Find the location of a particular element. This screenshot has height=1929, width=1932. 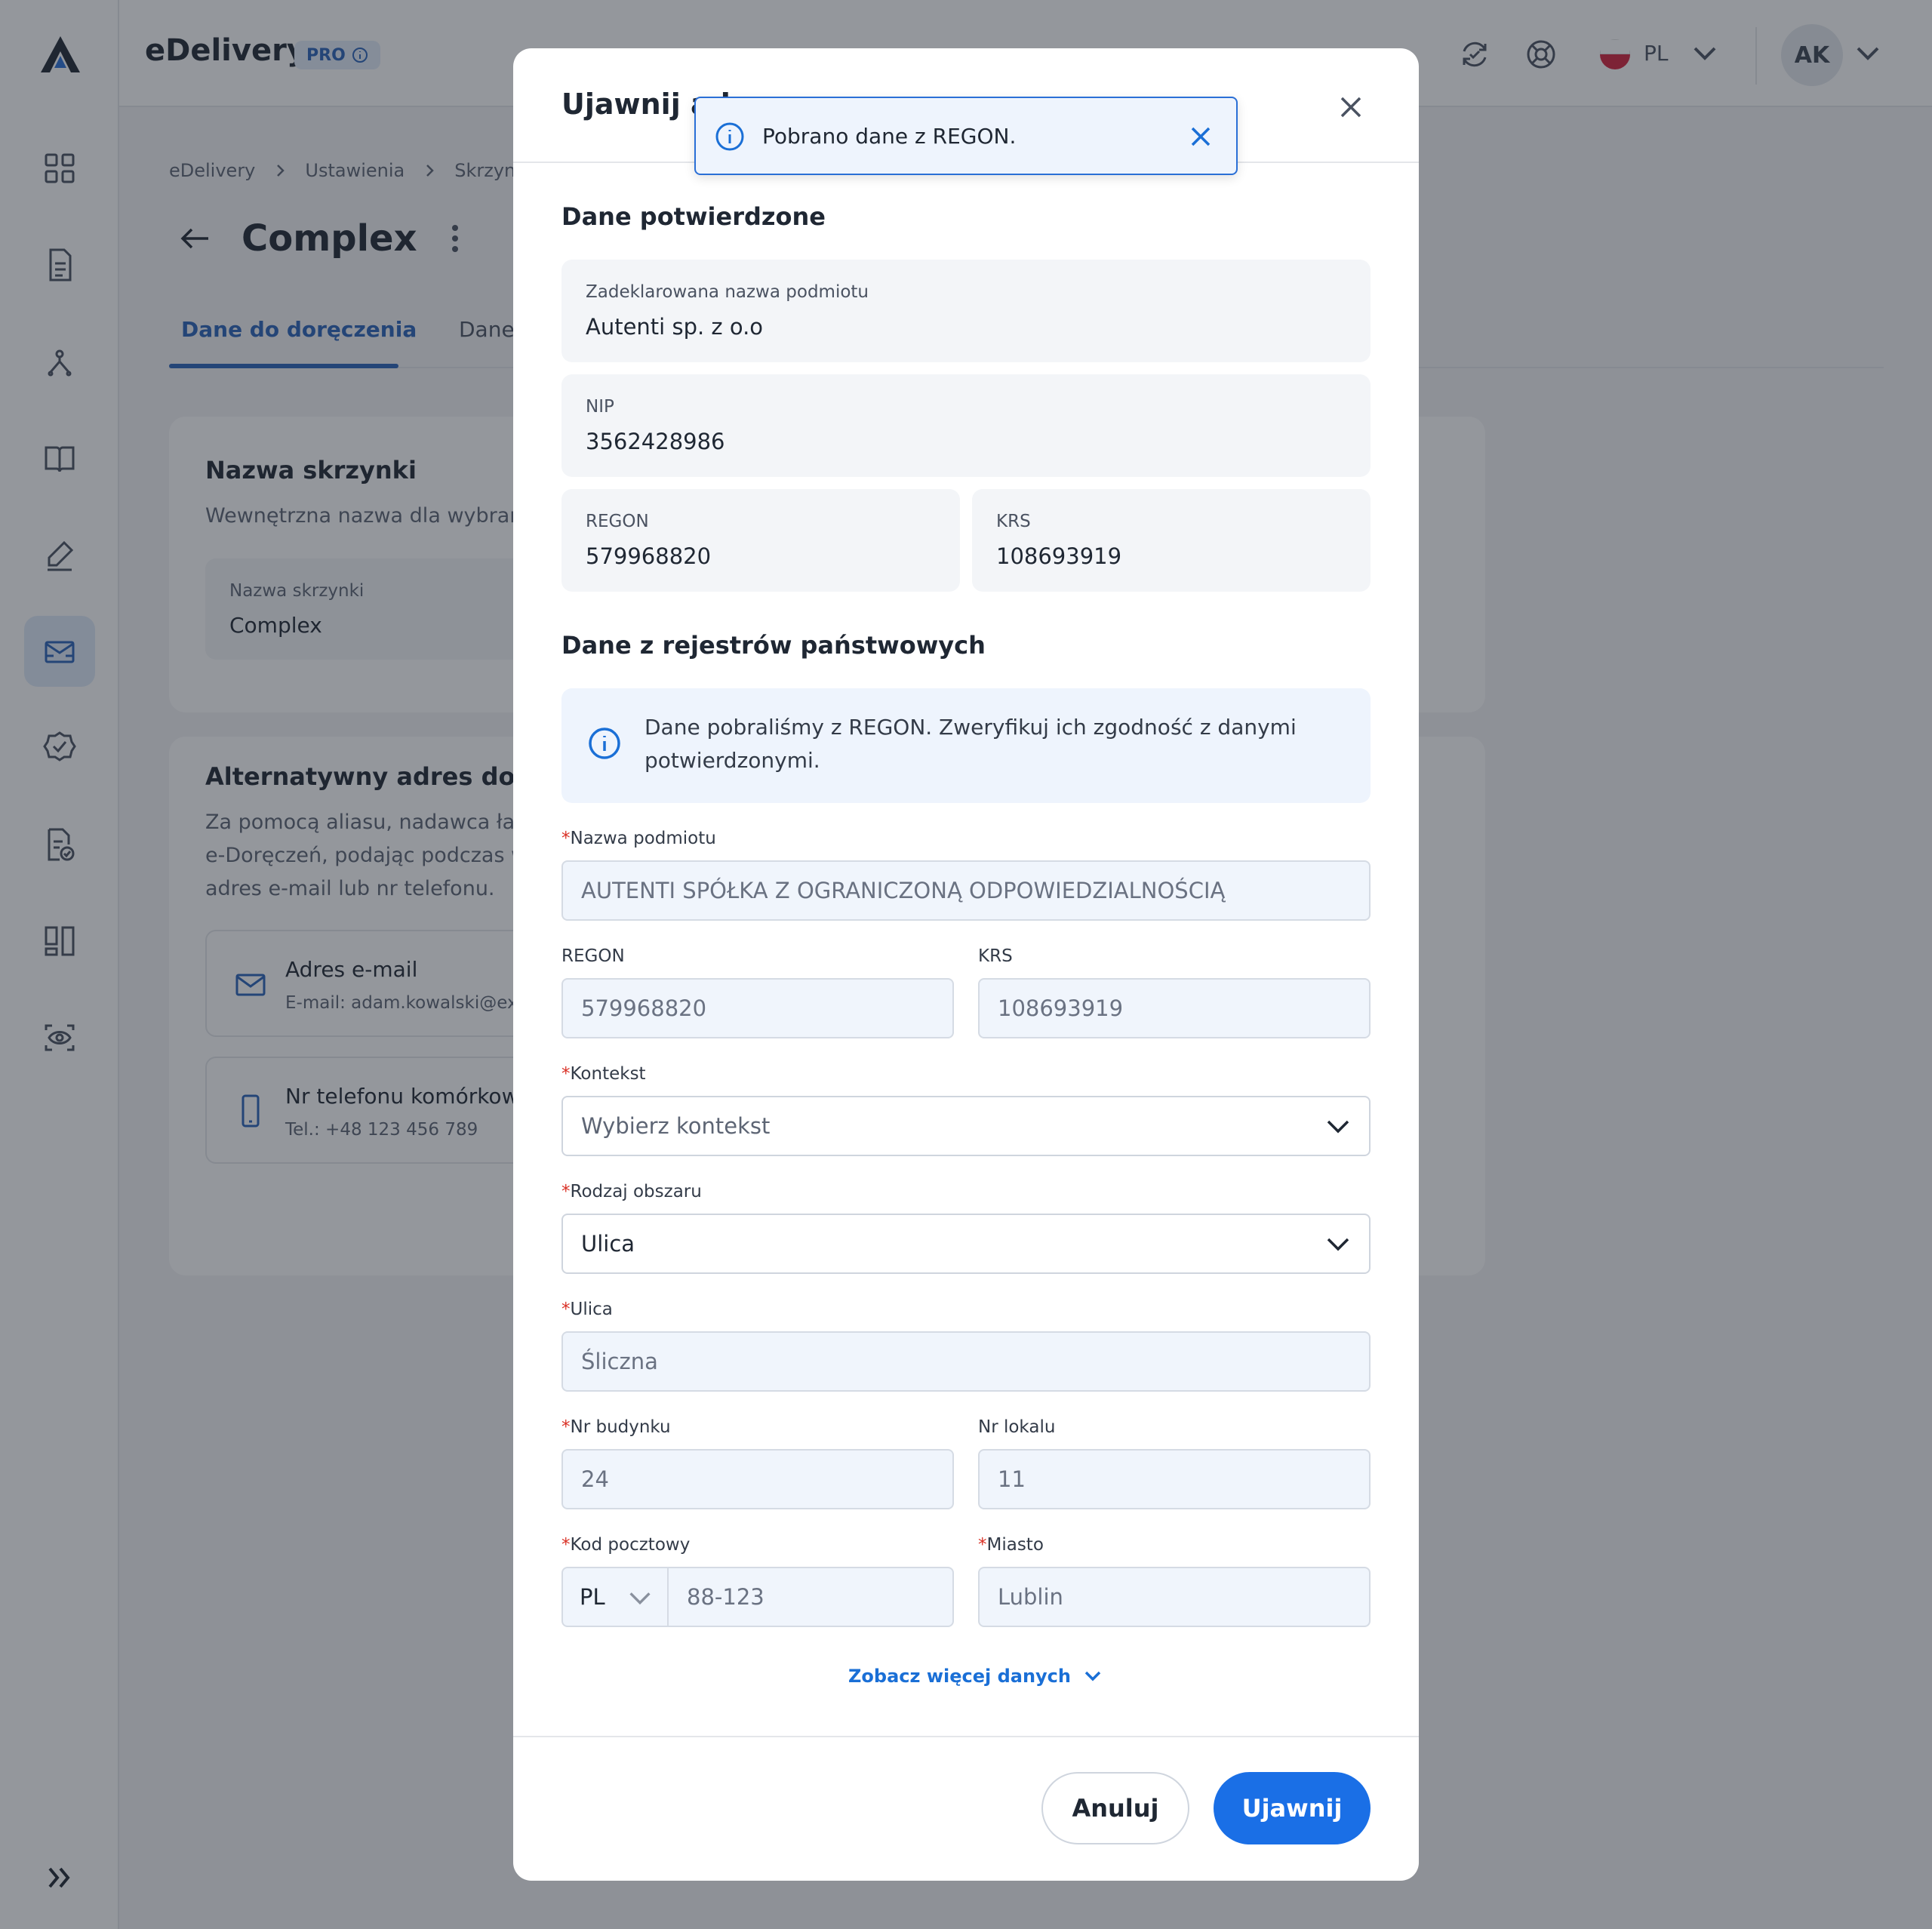

divider is located at coordinates (966, 1736).